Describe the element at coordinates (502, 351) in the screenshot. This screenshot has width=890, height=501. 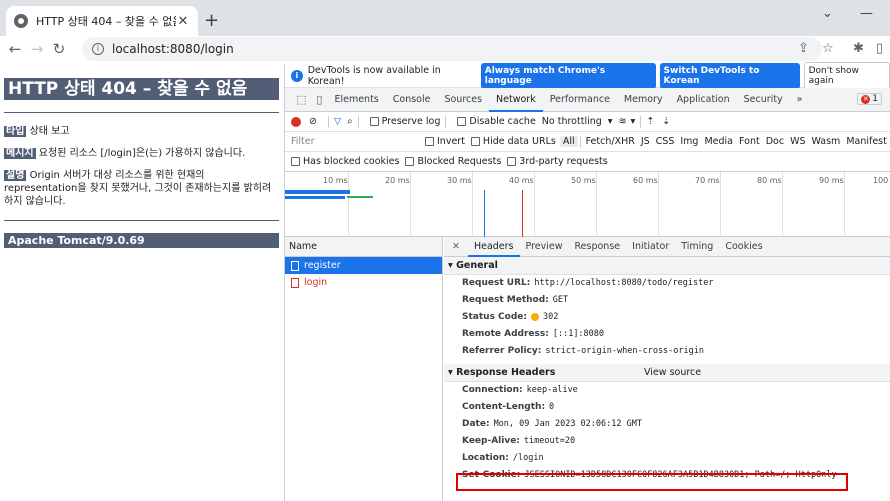
I see `header-key: Referrer Policy:` at that location.